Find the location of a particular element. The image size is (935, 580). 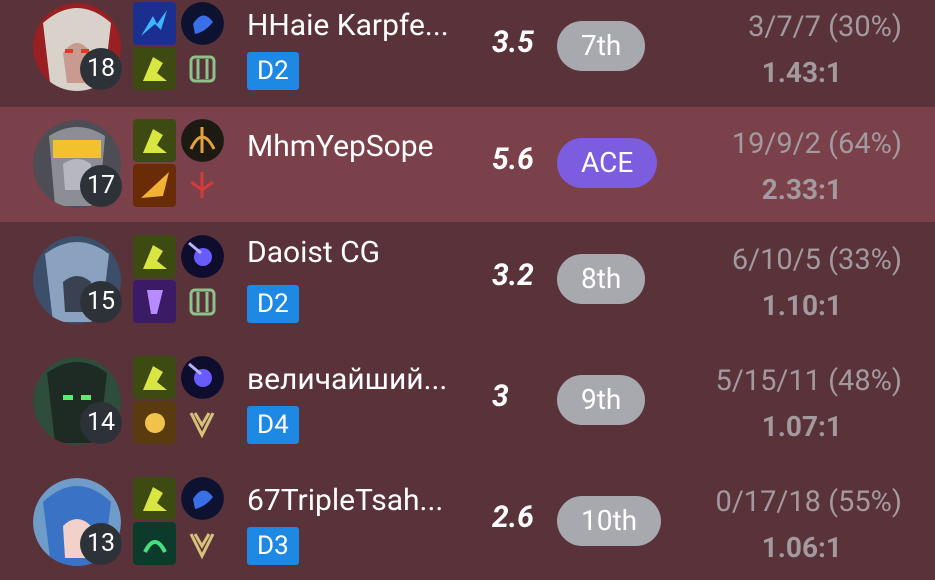

champion-level: 13 is located at coordinates (101, 544).